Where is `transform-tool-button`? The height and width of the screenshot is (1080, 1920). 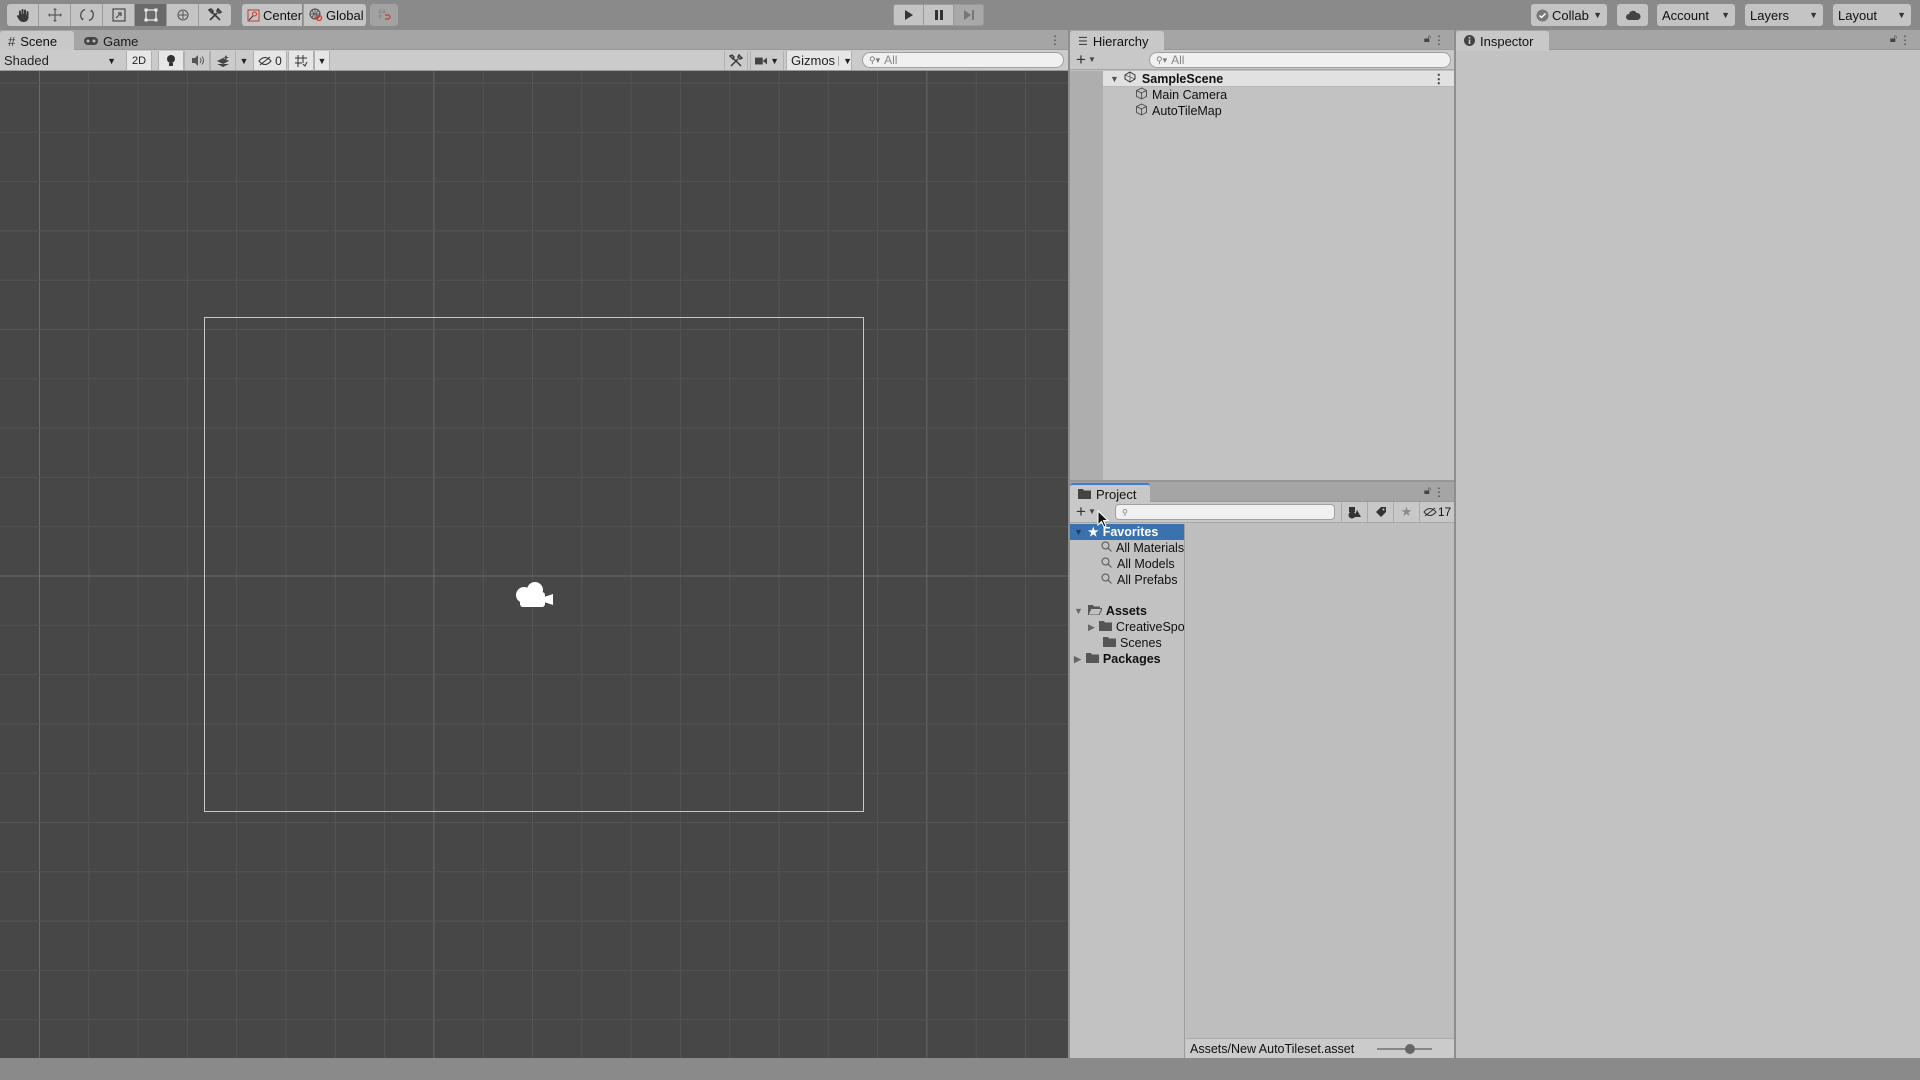
transform-tool-button is located at coordinates (183, 15).